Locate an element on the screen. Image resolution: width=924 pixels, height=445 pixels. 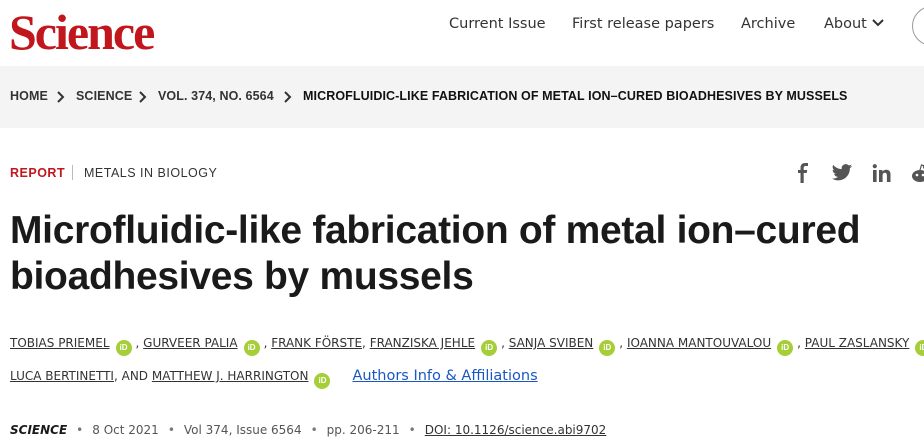
article-type-badge: REPORT is located at coordinates (38, 173).